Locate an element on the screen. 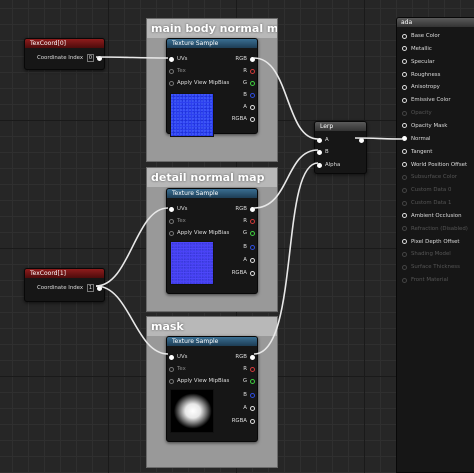 The width and height of the screenshot is (474, 473). lerp-a-input: A is located at coordinates (322, 140).